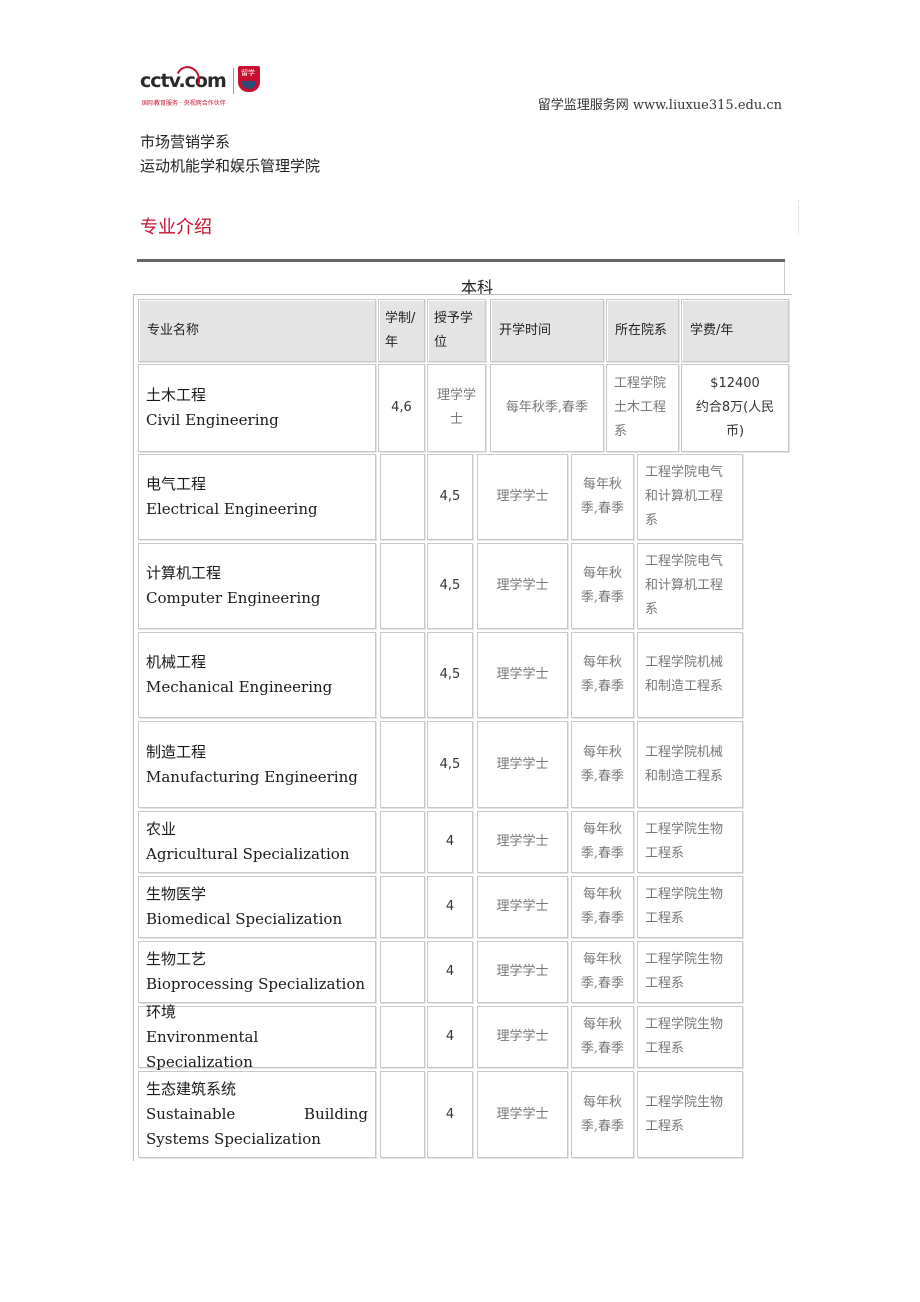  What do you see at coordinates (257, 408) in the screenshot?
I see `table-row-name: 土木工程 Civil Engineering` at bounding box center [257, 408].